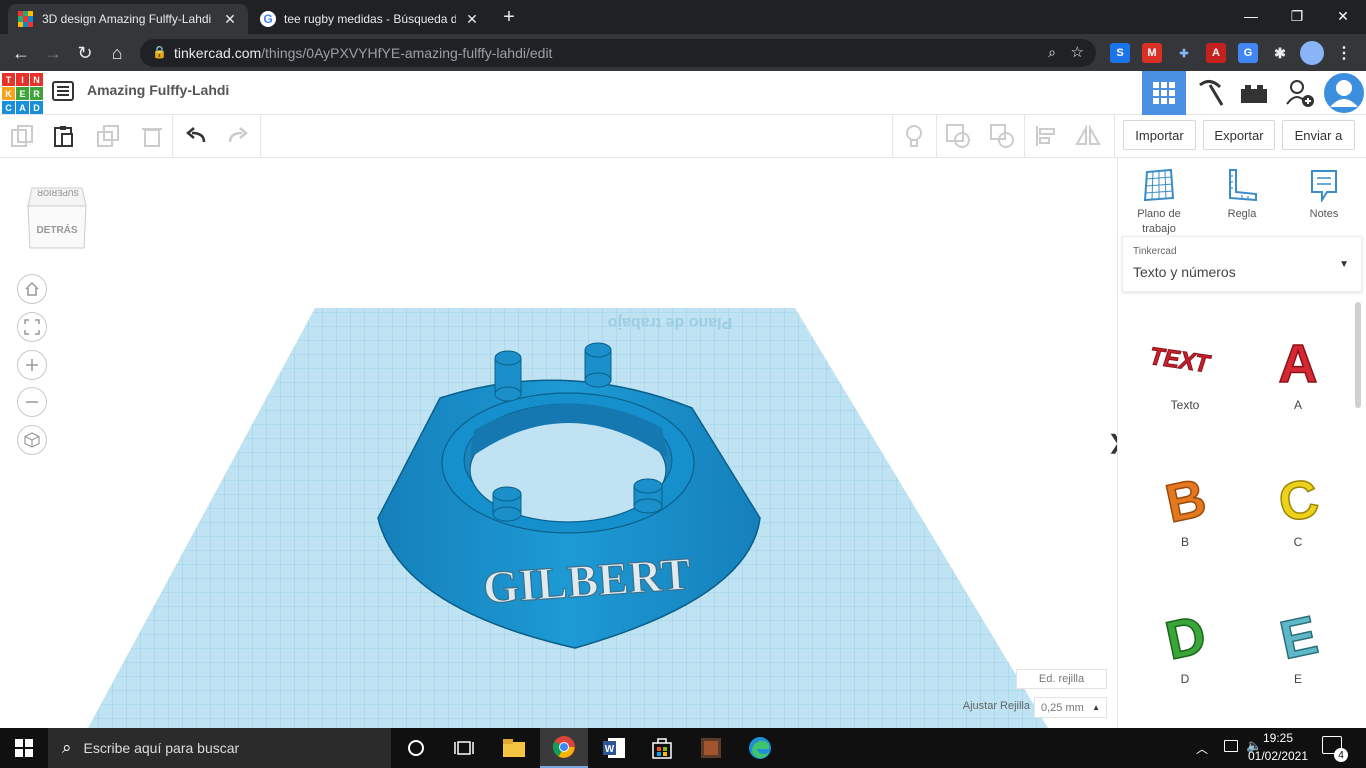 This screenshot has height=768, width=1366. I want to click on import-button: Importar, so click(1159, 135).